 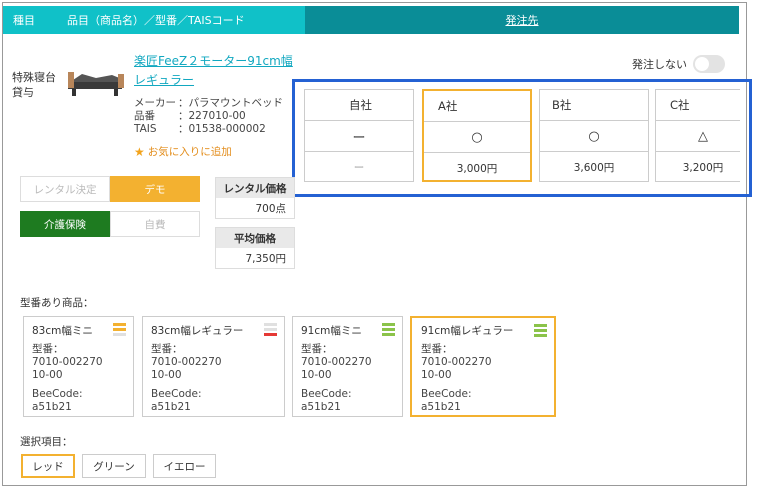 What do you see at coordinates (34, 85) in the screenshot?
I see `product-category: 特殊寝台 貸与` at bounding box center [34, 85].